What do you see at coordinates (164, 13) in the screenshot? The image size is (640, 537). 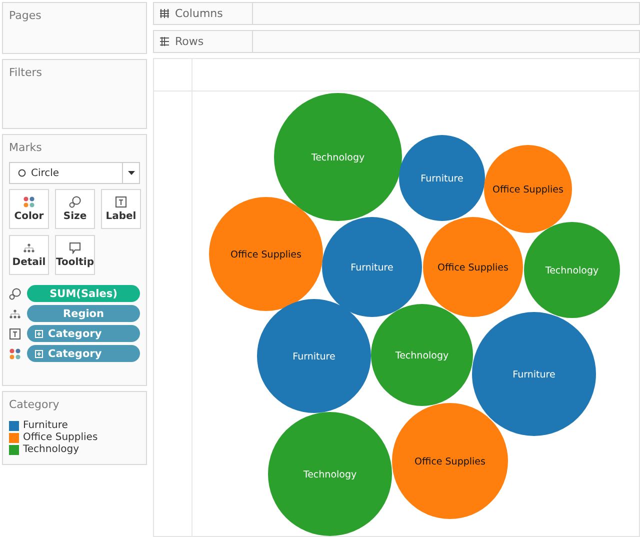 I see `columns-icon` at bounding box center [164, 13].